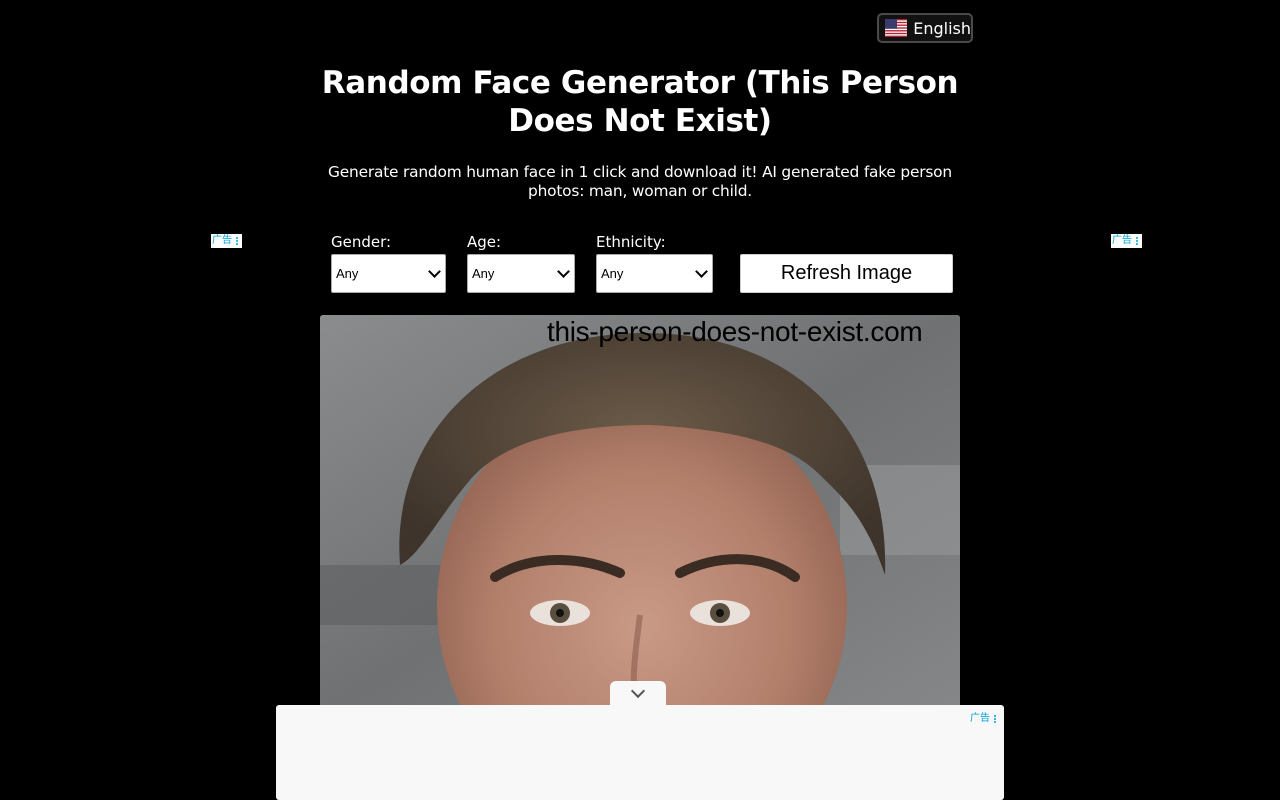 The height and width of the screenshot is (800, 1280). What do you see at coordinates (347, 273) in the screenshot?
I see `gender-select-value: Any` at bounding box center [347, 273].